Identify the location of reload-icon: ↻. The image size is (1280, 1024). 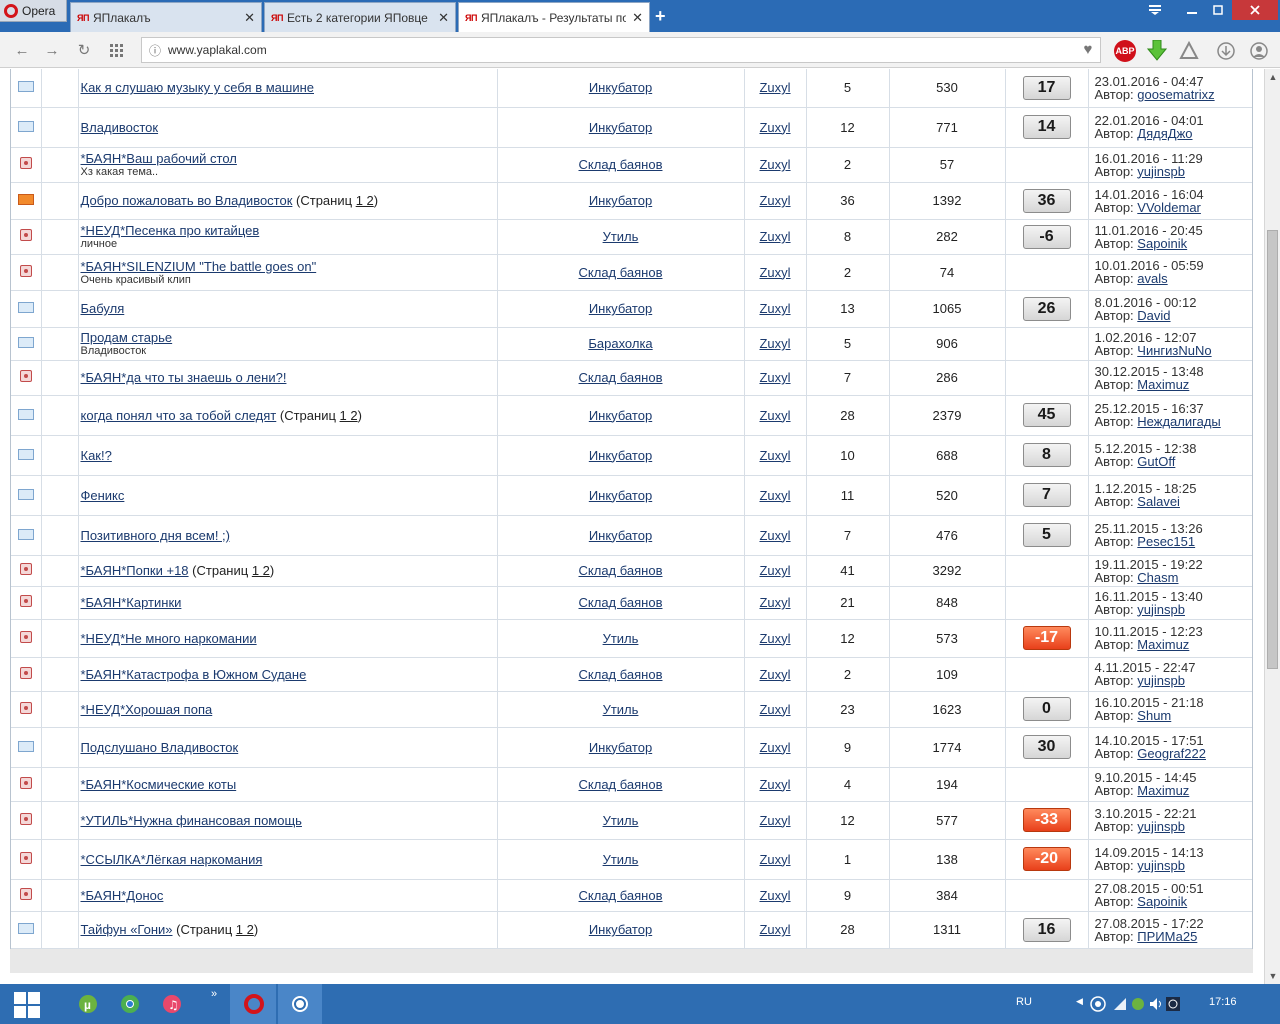
(84, 50).